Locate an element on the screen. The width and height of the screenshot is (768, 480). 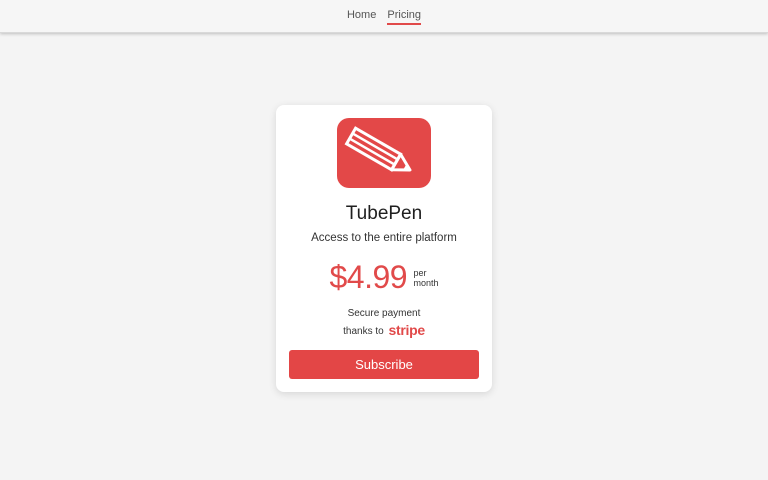
pencil-logo-icon is located at coordinates (384, 153).